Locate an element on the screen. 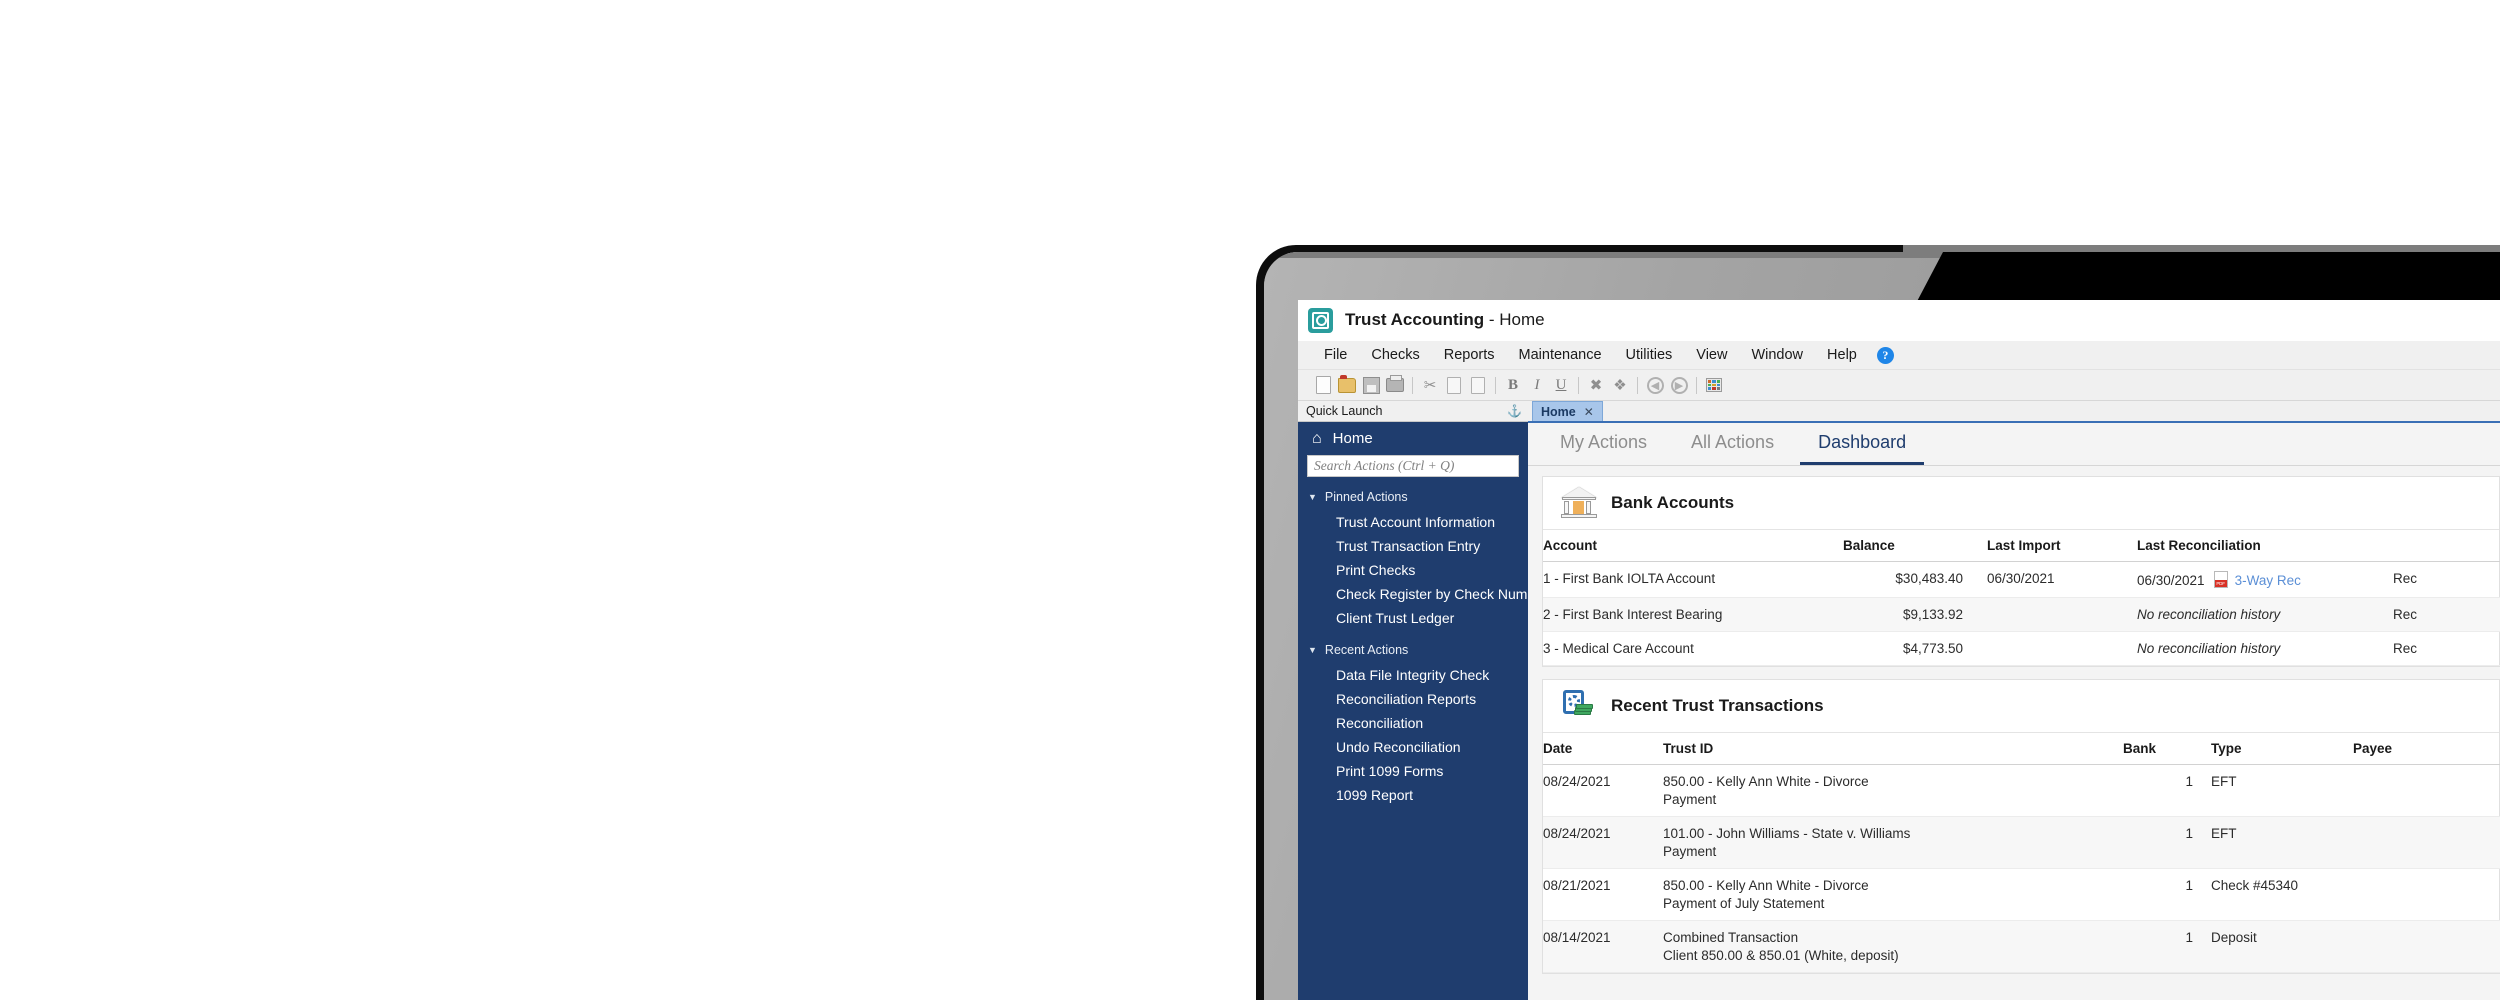  forward-arrow-icon: ▶ is located at coordinates (1679, 385).